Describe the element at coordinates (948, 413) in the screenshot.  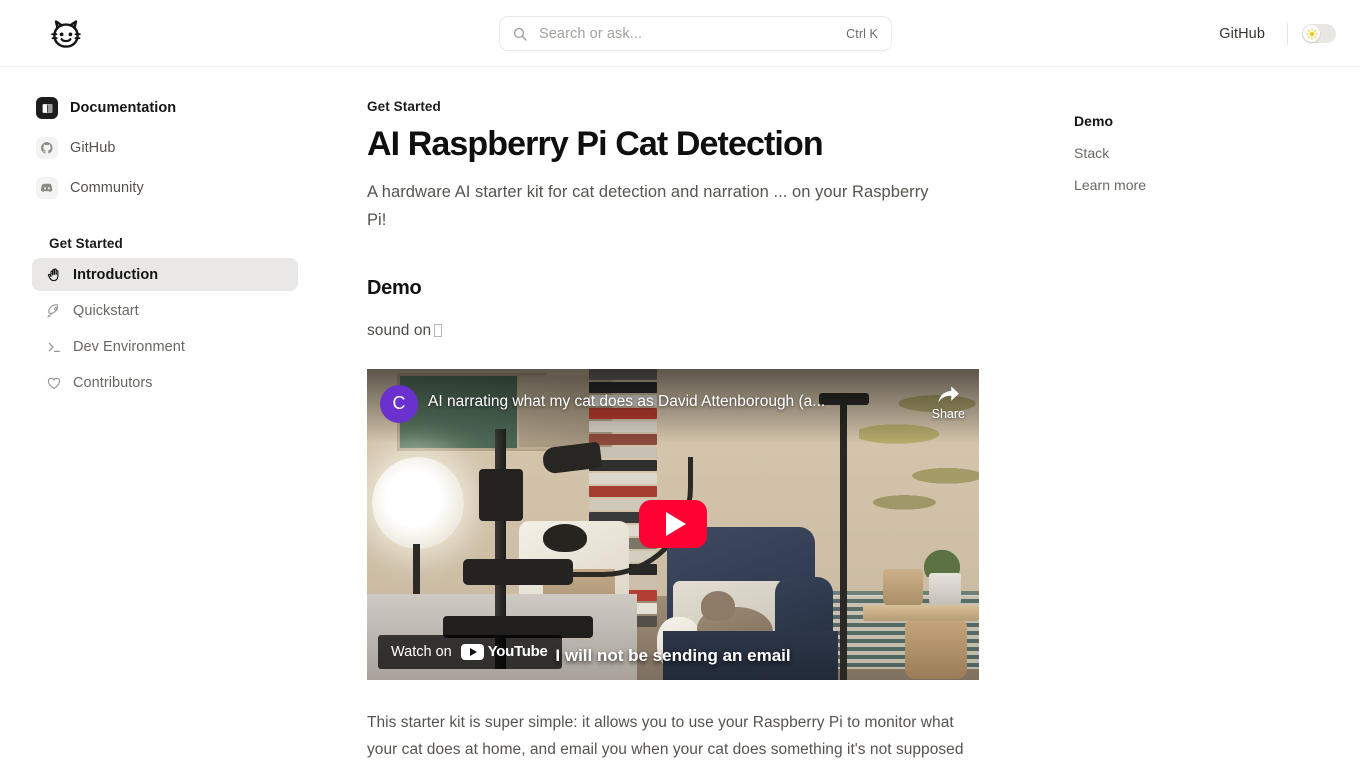
I see `share-label: Share` at that location.